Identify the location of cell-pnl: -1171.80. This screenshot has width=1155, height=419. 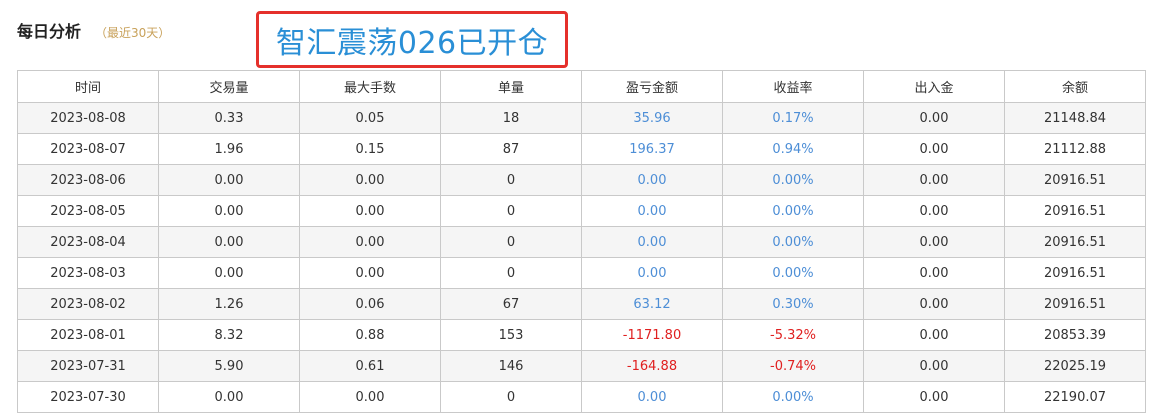
(652, 335).